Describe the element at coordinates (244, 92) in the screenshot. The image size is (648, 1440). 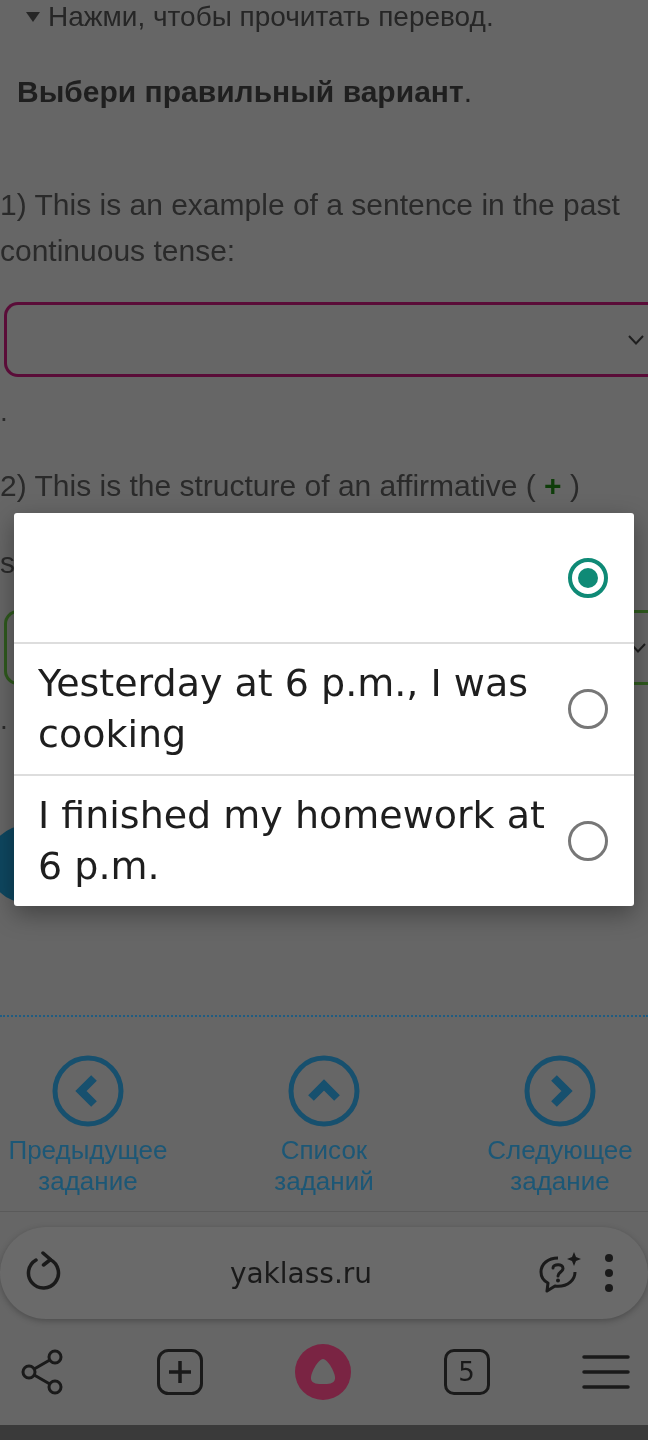
I see `instruction-text: Выбери правильный вариант.` at that location.